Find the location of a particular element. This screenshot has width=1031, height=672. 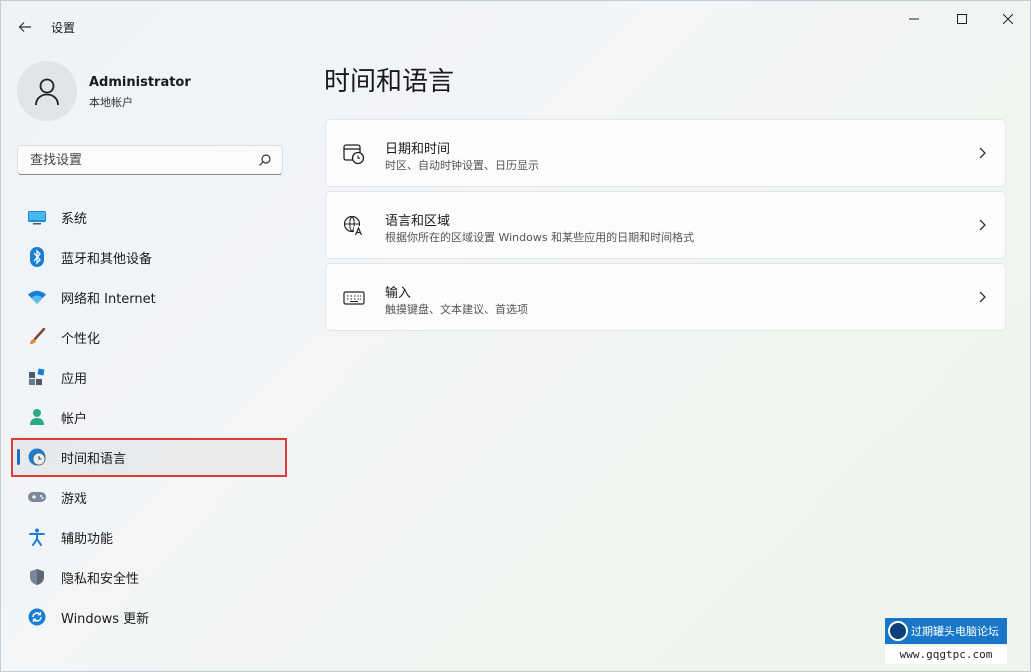

card-subtitle: 触摸键盘、文本建议、首选项 is located at coordinates (456, 309).